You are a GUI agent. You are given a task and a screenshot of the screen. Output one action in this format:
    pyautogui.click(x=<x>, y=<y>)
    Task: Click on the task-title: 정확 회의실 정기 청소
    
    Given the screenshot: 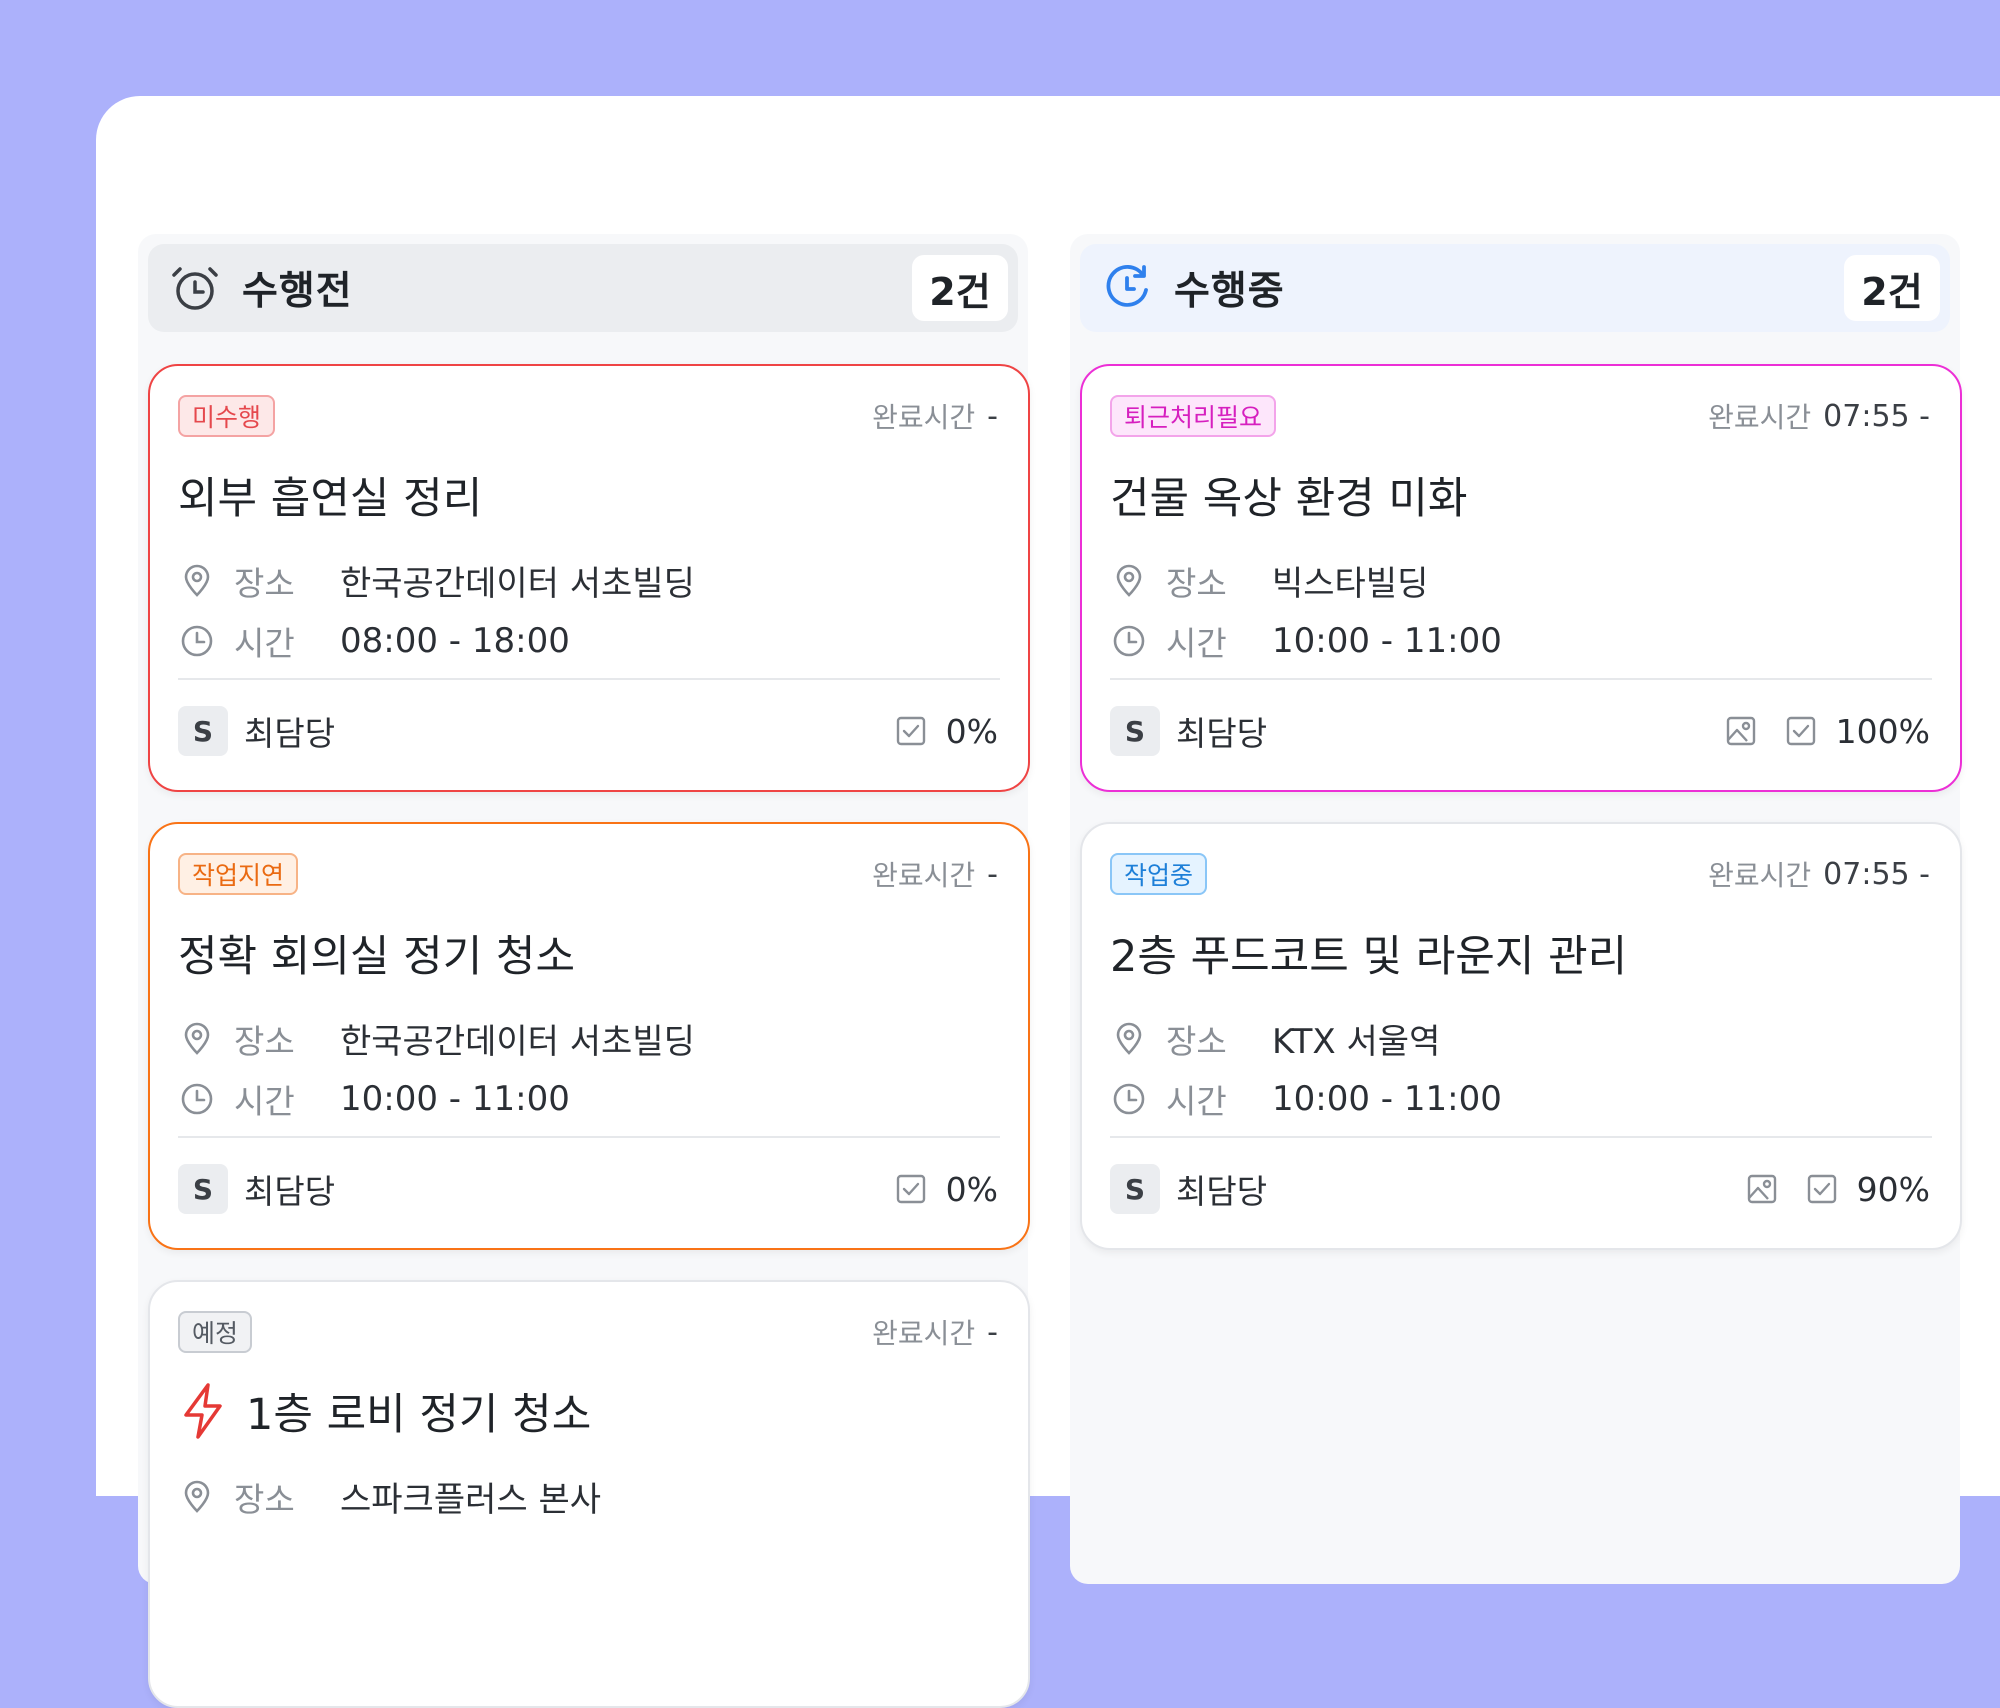 What is the action you would take?
    pyautogui.click(x=376, y=953)
    